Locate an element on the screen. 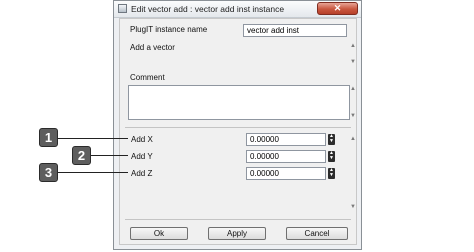  comment-label: Comment is located at coordinates (147, 77).